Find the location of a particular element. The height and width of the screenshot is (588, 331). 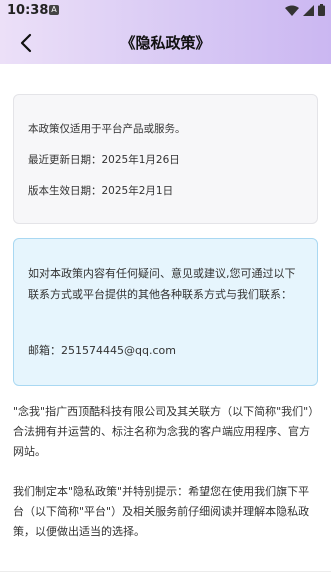

navigation-bar: 《隐私政策》 is located at coordinates (165, 43).